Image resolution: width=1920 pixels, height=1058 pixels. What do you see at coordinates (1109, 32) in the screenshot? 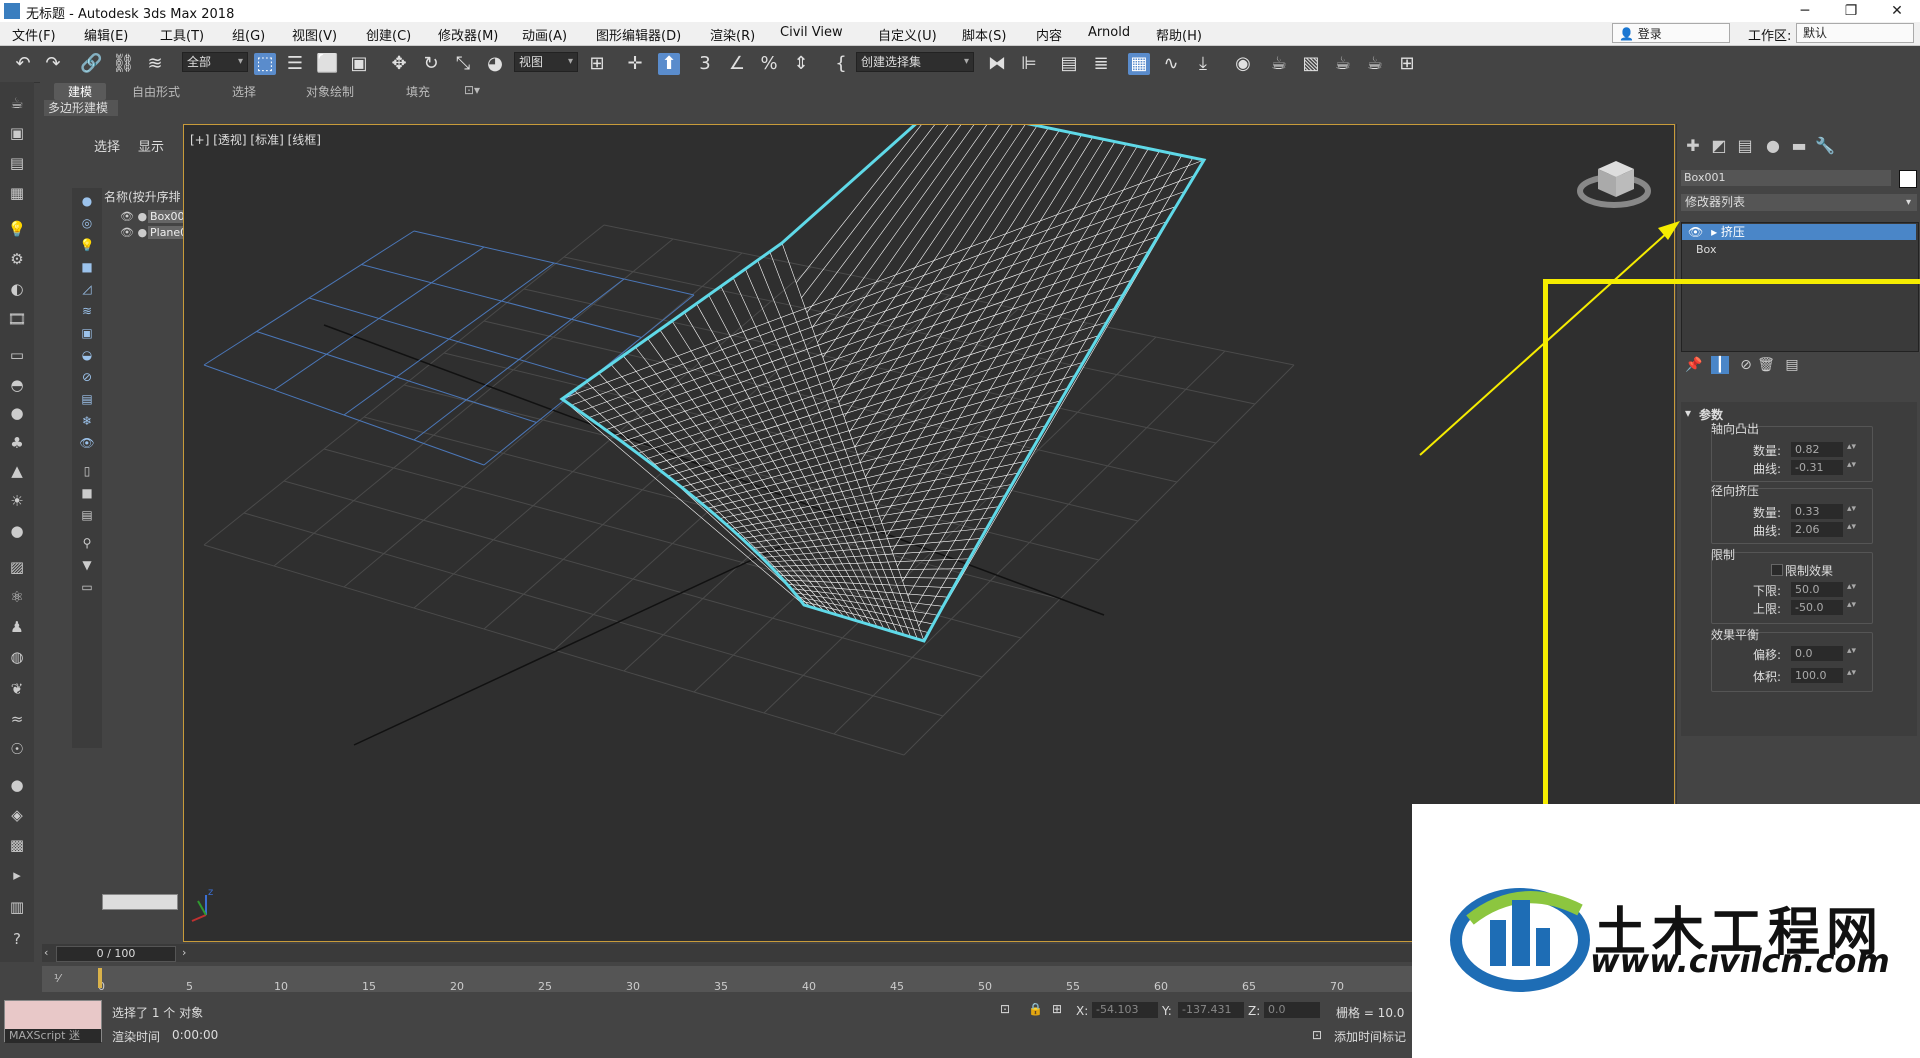
I see `menu-arnold: Arnold` at bounding box center [1109, 32].